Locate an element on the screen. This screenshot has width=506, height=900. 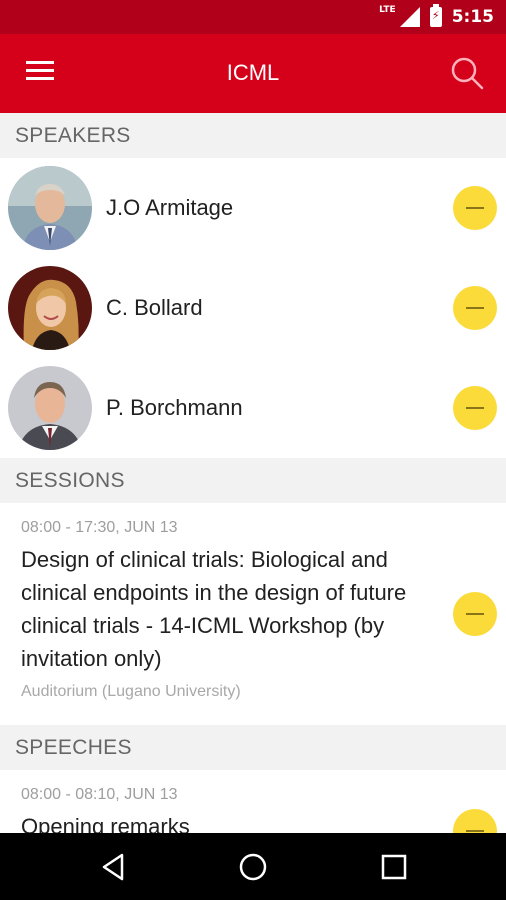
speaker-name: J.O Armitage is located at coordinates (170, 207).